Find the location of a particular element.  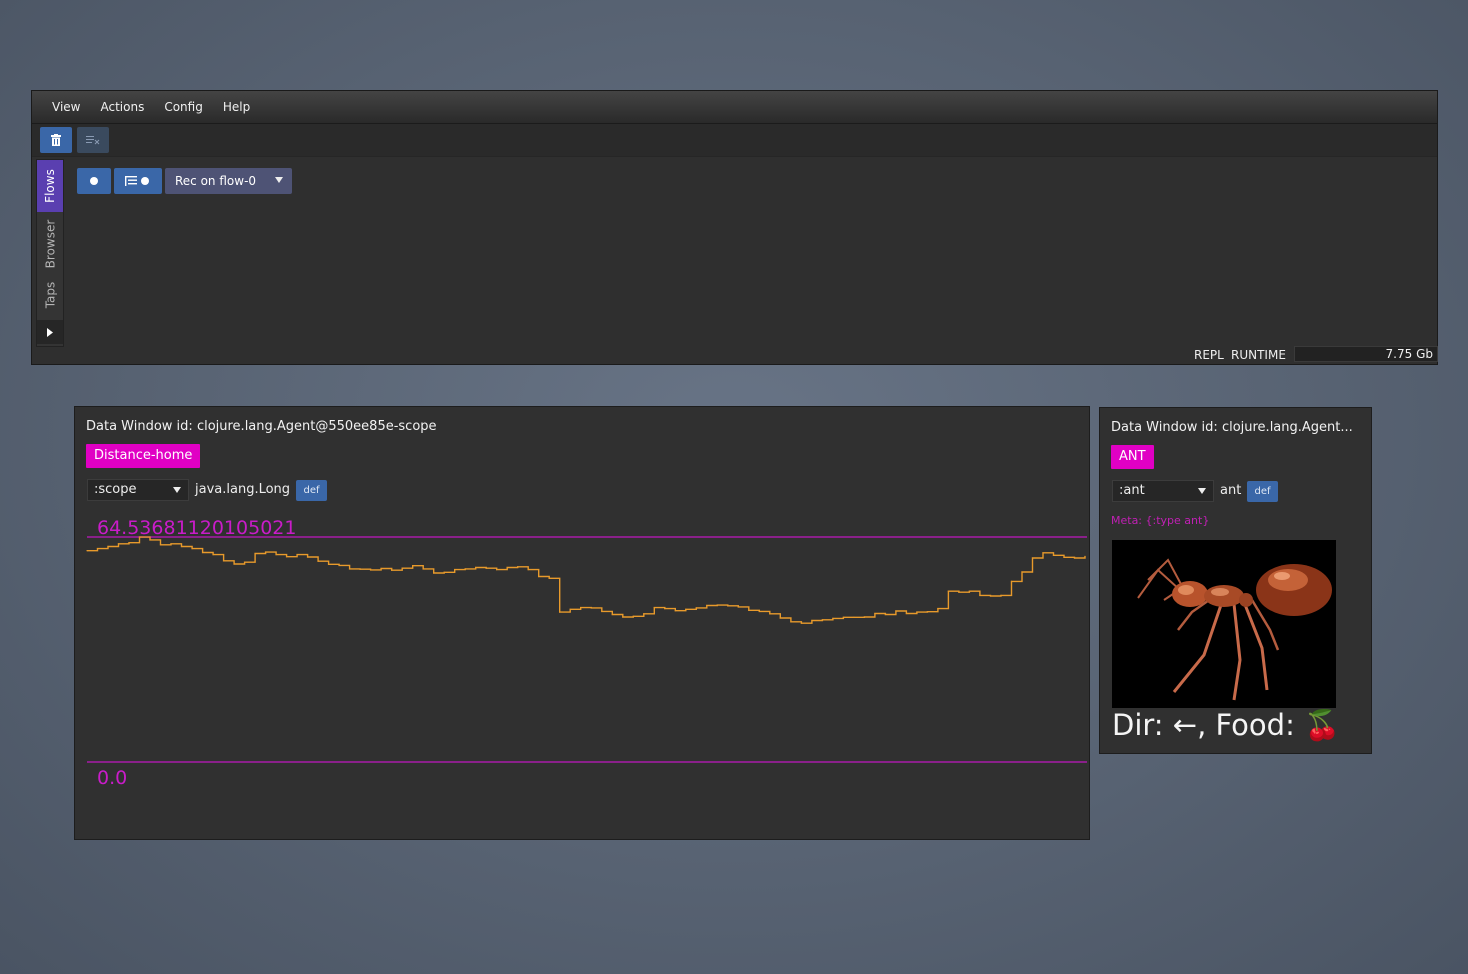

clear-filters-button is located at coordinates (93, 140).